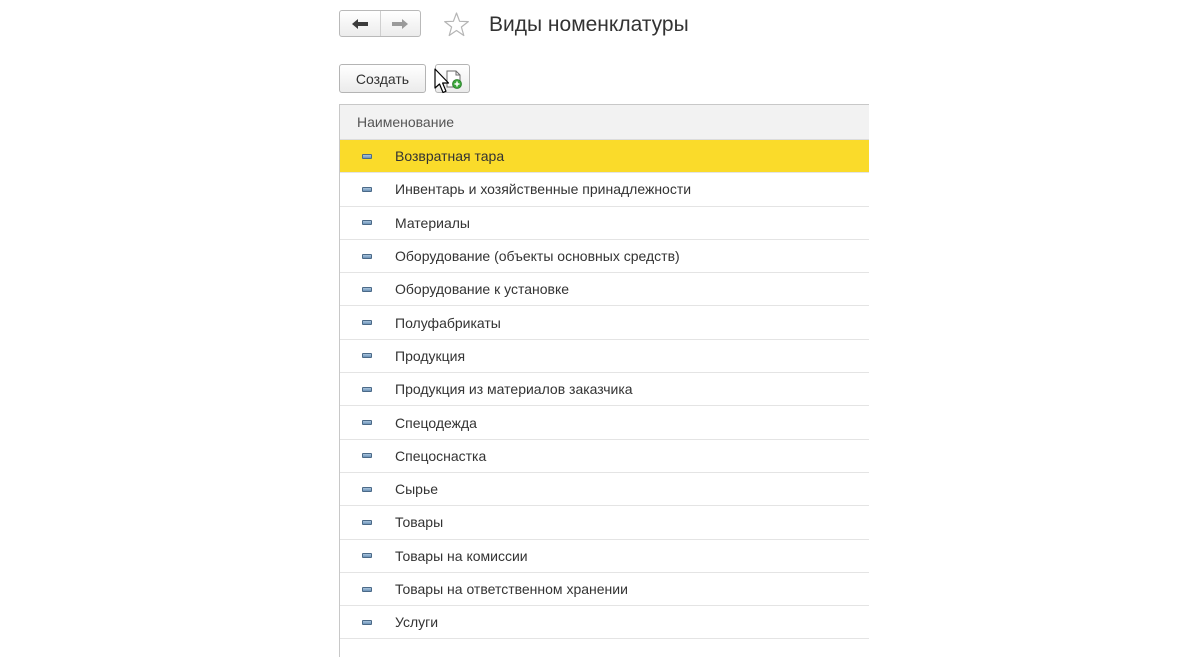  What do you see at coordinates (604, 556) in the screenshot?
I see `table-row: Товары на комиссии` at bounding box center [604, 556].